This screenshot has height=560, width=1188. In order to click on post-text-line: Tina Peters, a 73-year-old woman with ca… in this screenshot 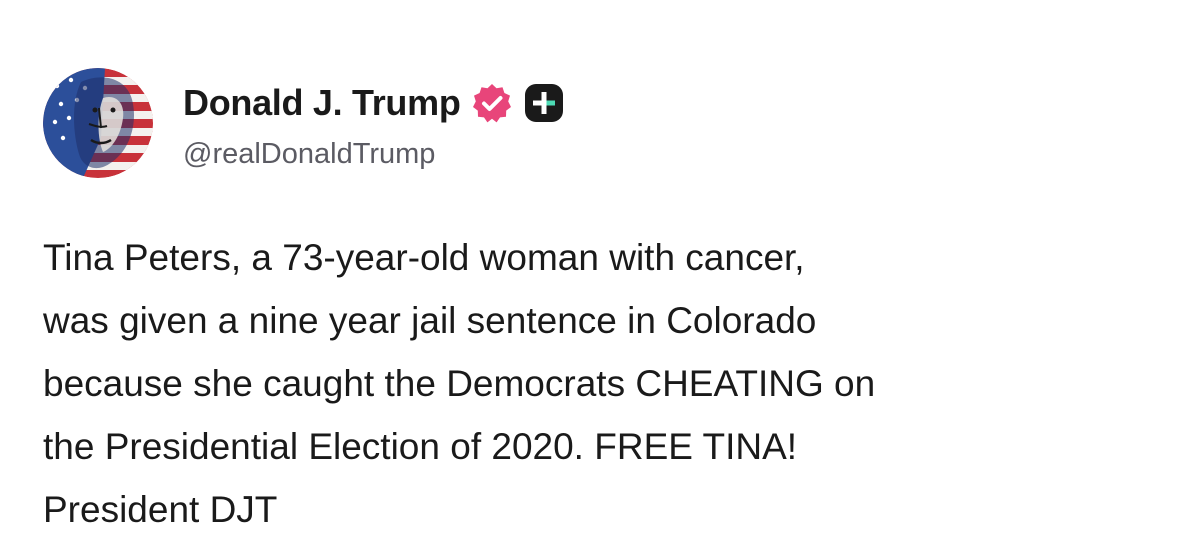, I will do `click(424, 257)`.